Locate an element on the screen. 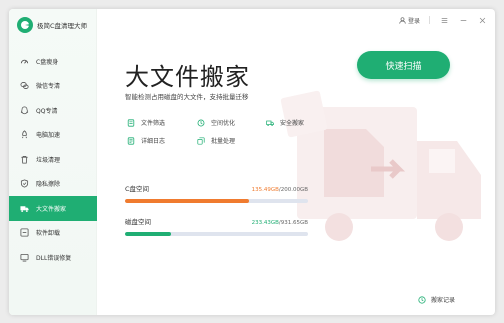  page-subtitle: 智能检测占用磁盘的大文件，支持批量迁移 is located at coordinates (187, 97).